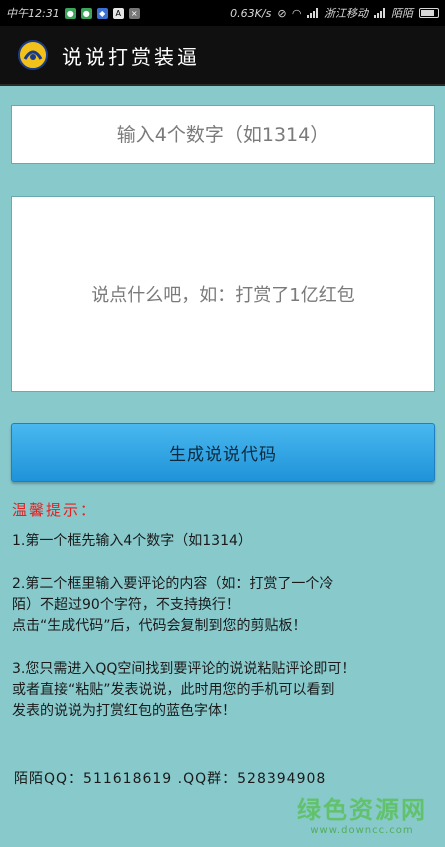 The width and height of the screenshot is (445, 847). Describe the element at coordinates (126, 605) in the screenshot. I see `tip-line: 陌）不超过90个字符，不支持换行！` at that location.